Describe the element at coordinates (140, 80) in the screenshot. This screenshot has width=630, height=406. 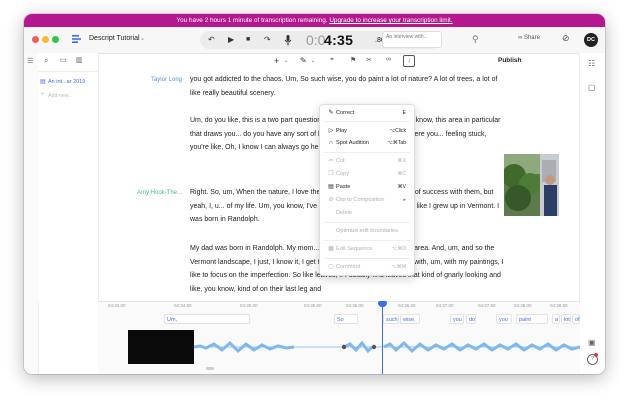
I see `speaker-label: Taylor Long` at that location.